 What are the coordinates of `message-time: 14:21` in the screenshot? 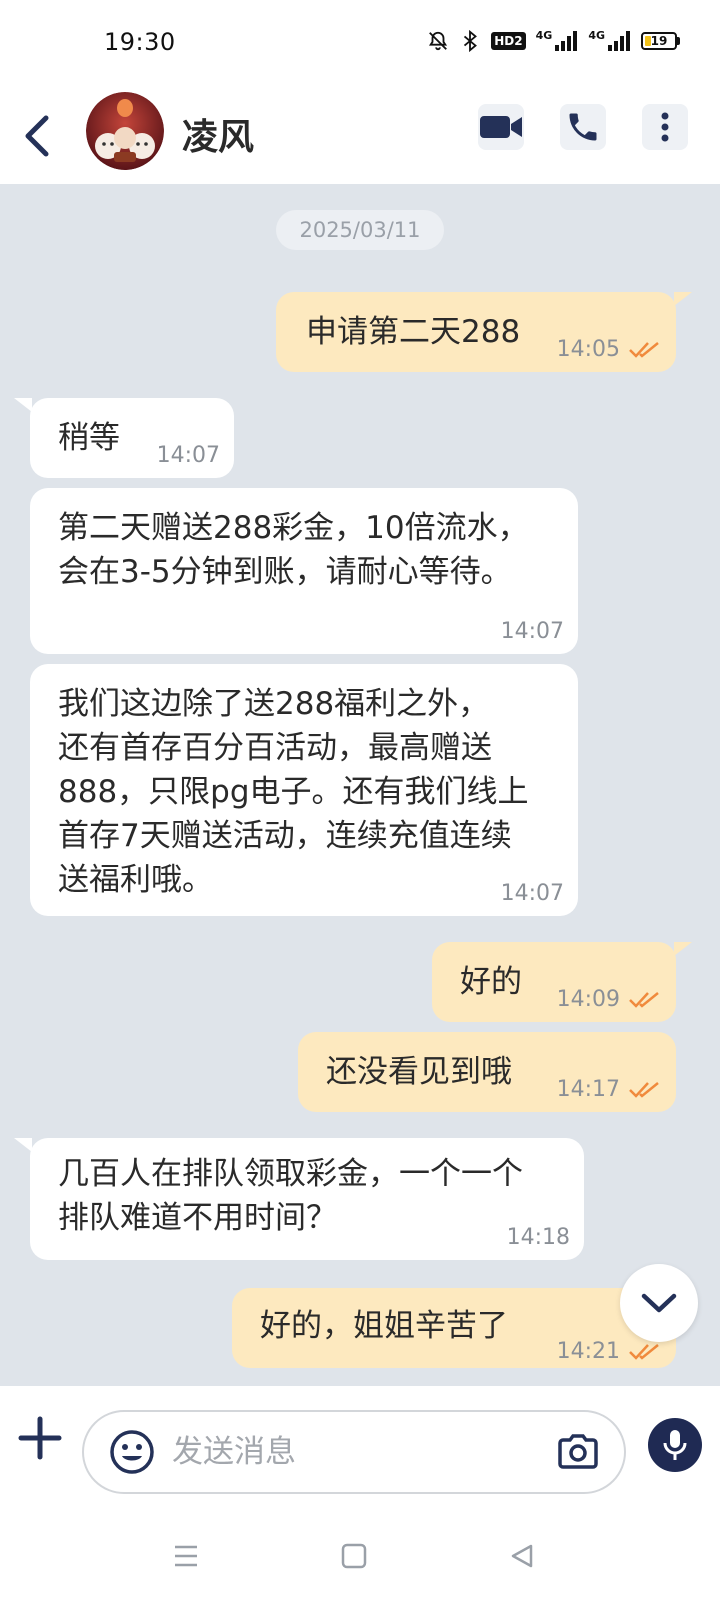 It's located at (588, 1351).